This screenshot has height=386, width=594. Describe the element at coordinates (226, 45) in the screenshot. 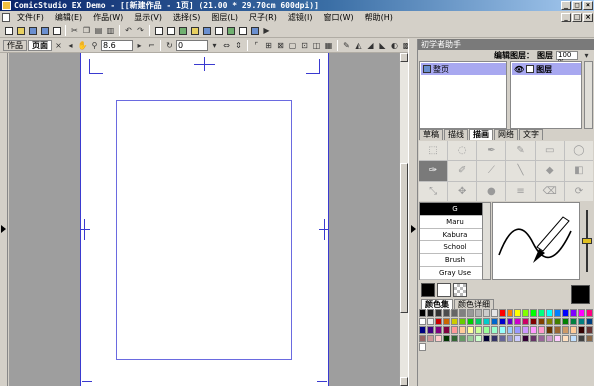

I see `flip-horizontal-icon: ⇔` at that location.